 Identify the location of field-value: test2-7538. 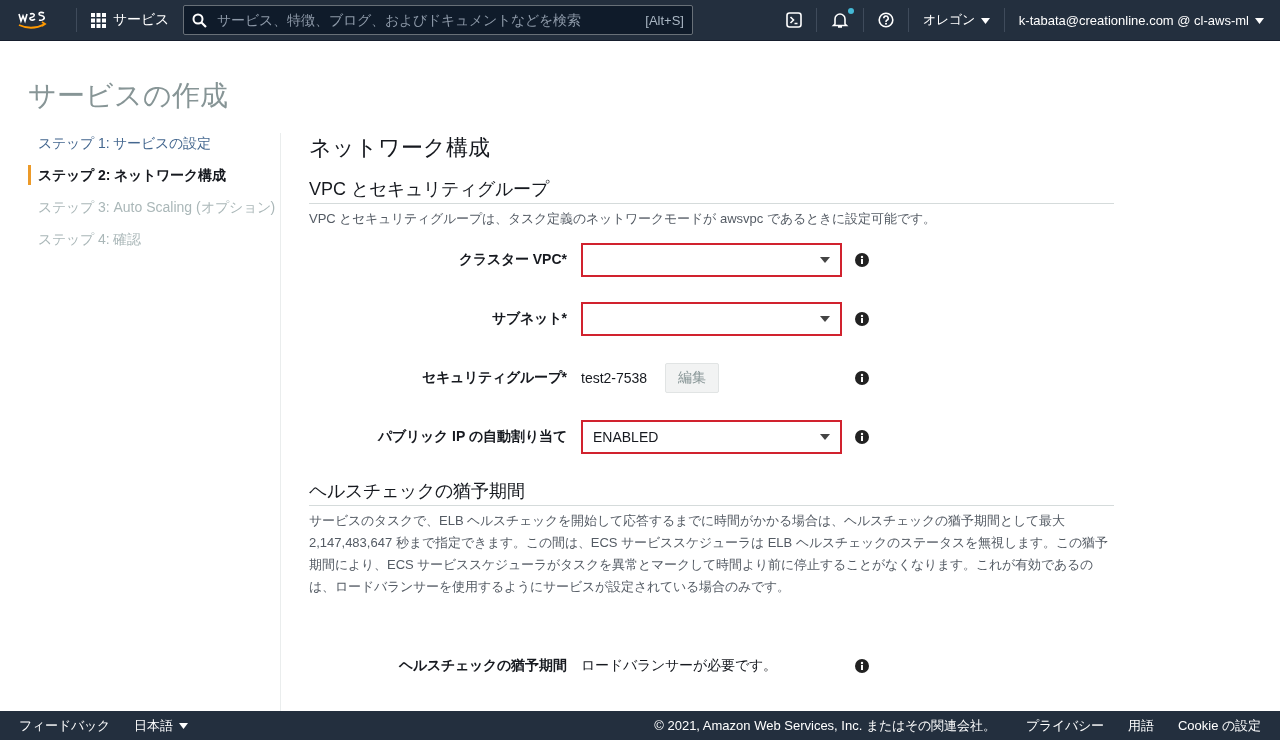
(614, 378).